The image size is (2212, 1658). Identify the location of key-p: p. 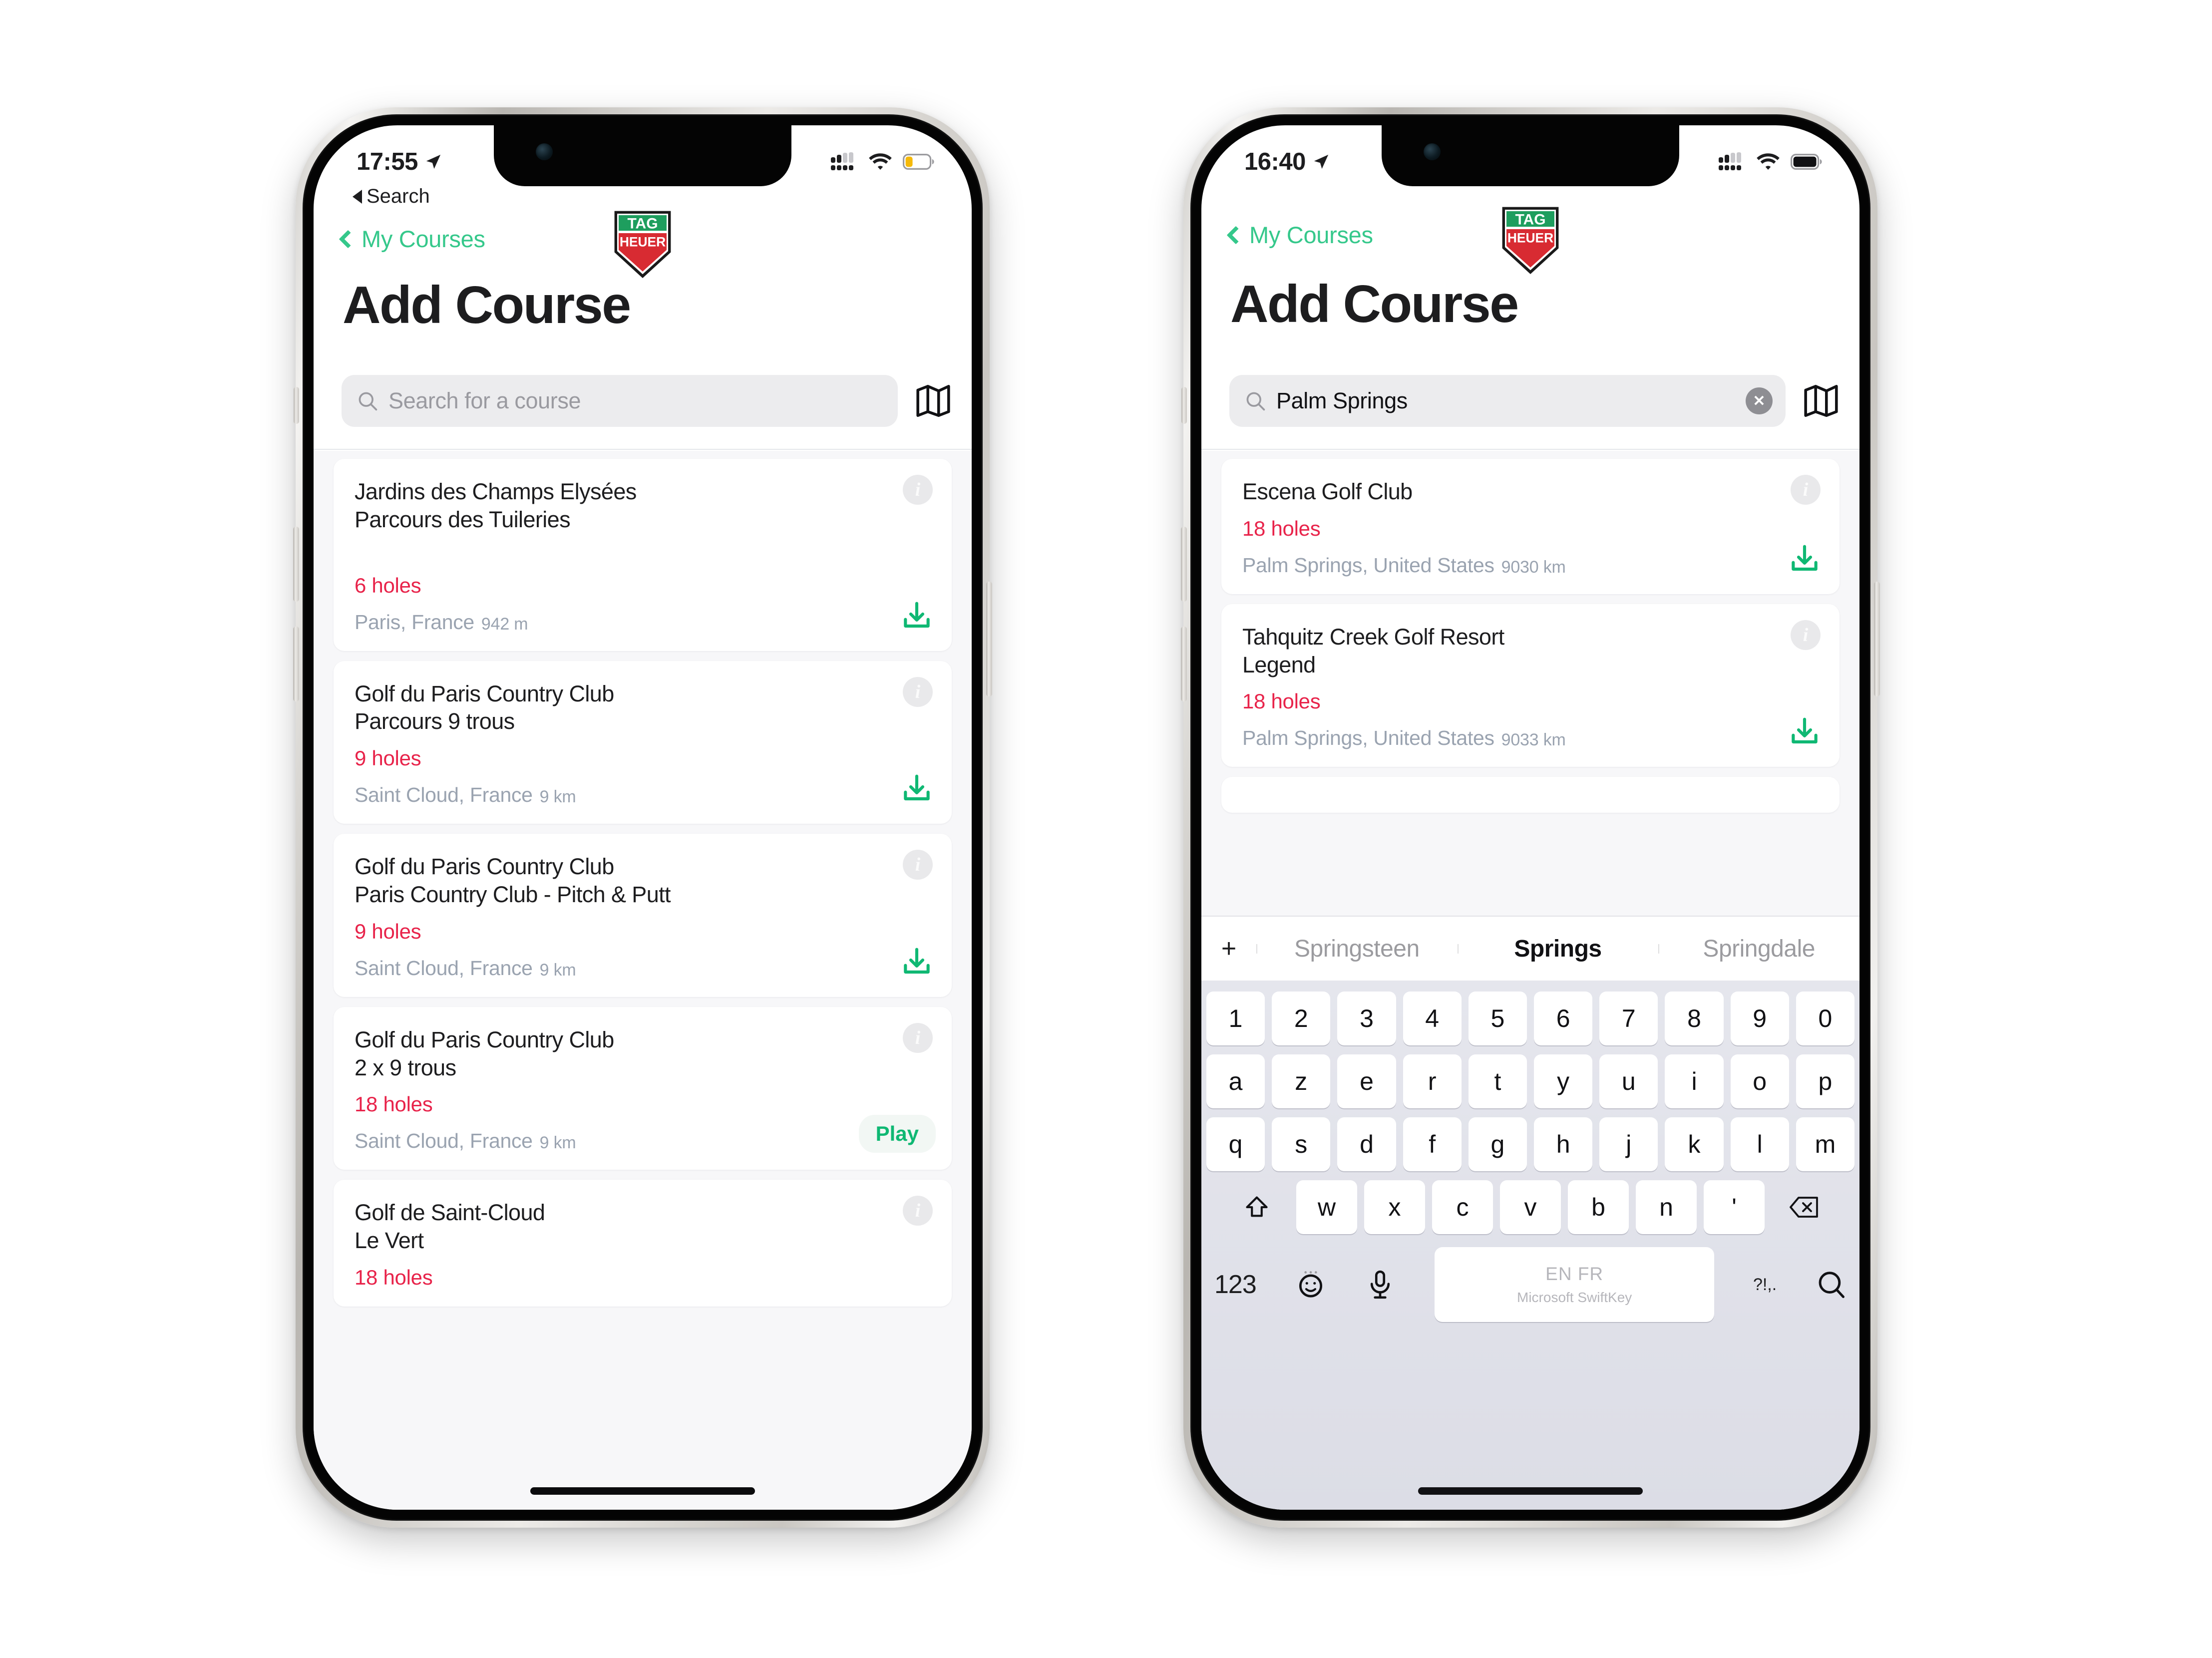
(1825, 1081).